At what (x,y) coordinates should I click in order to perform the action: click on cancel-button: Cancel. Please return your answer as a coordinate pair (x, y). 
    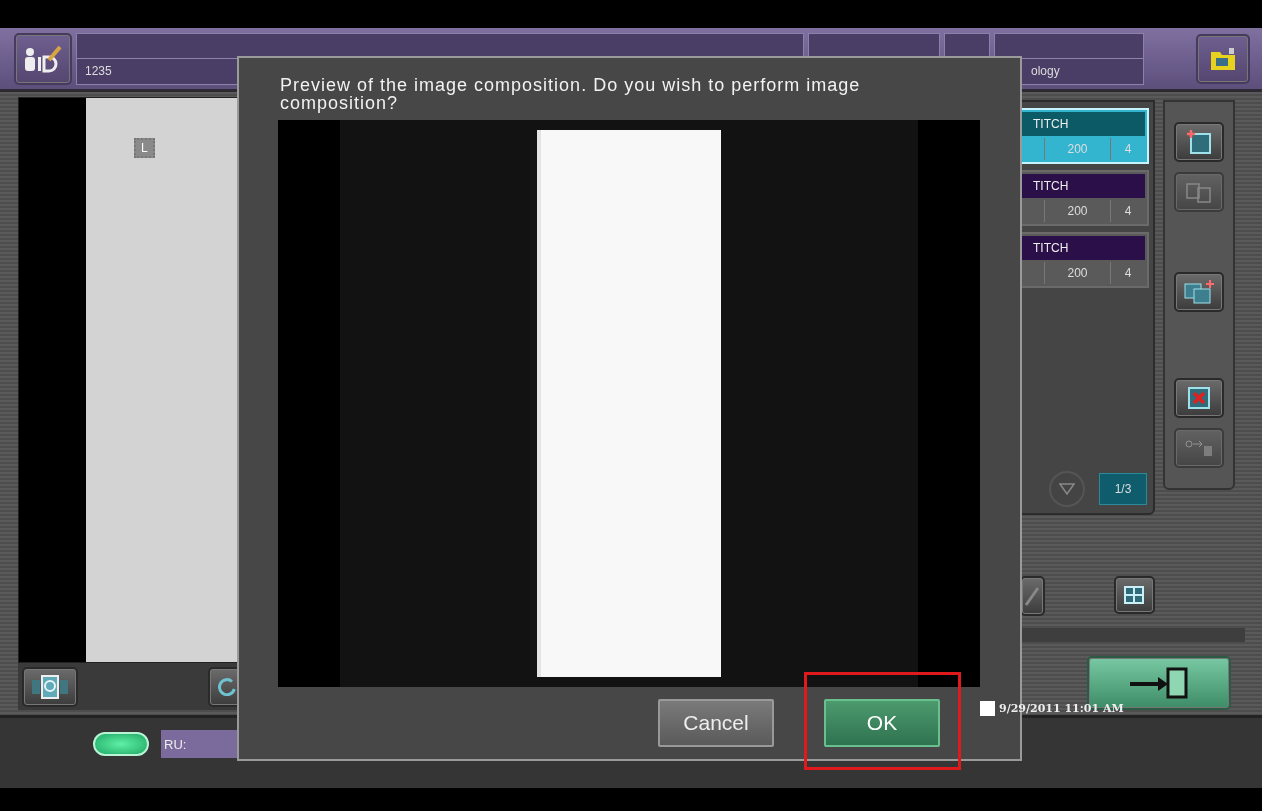
    Looking at the image, I should click on (716, 723).